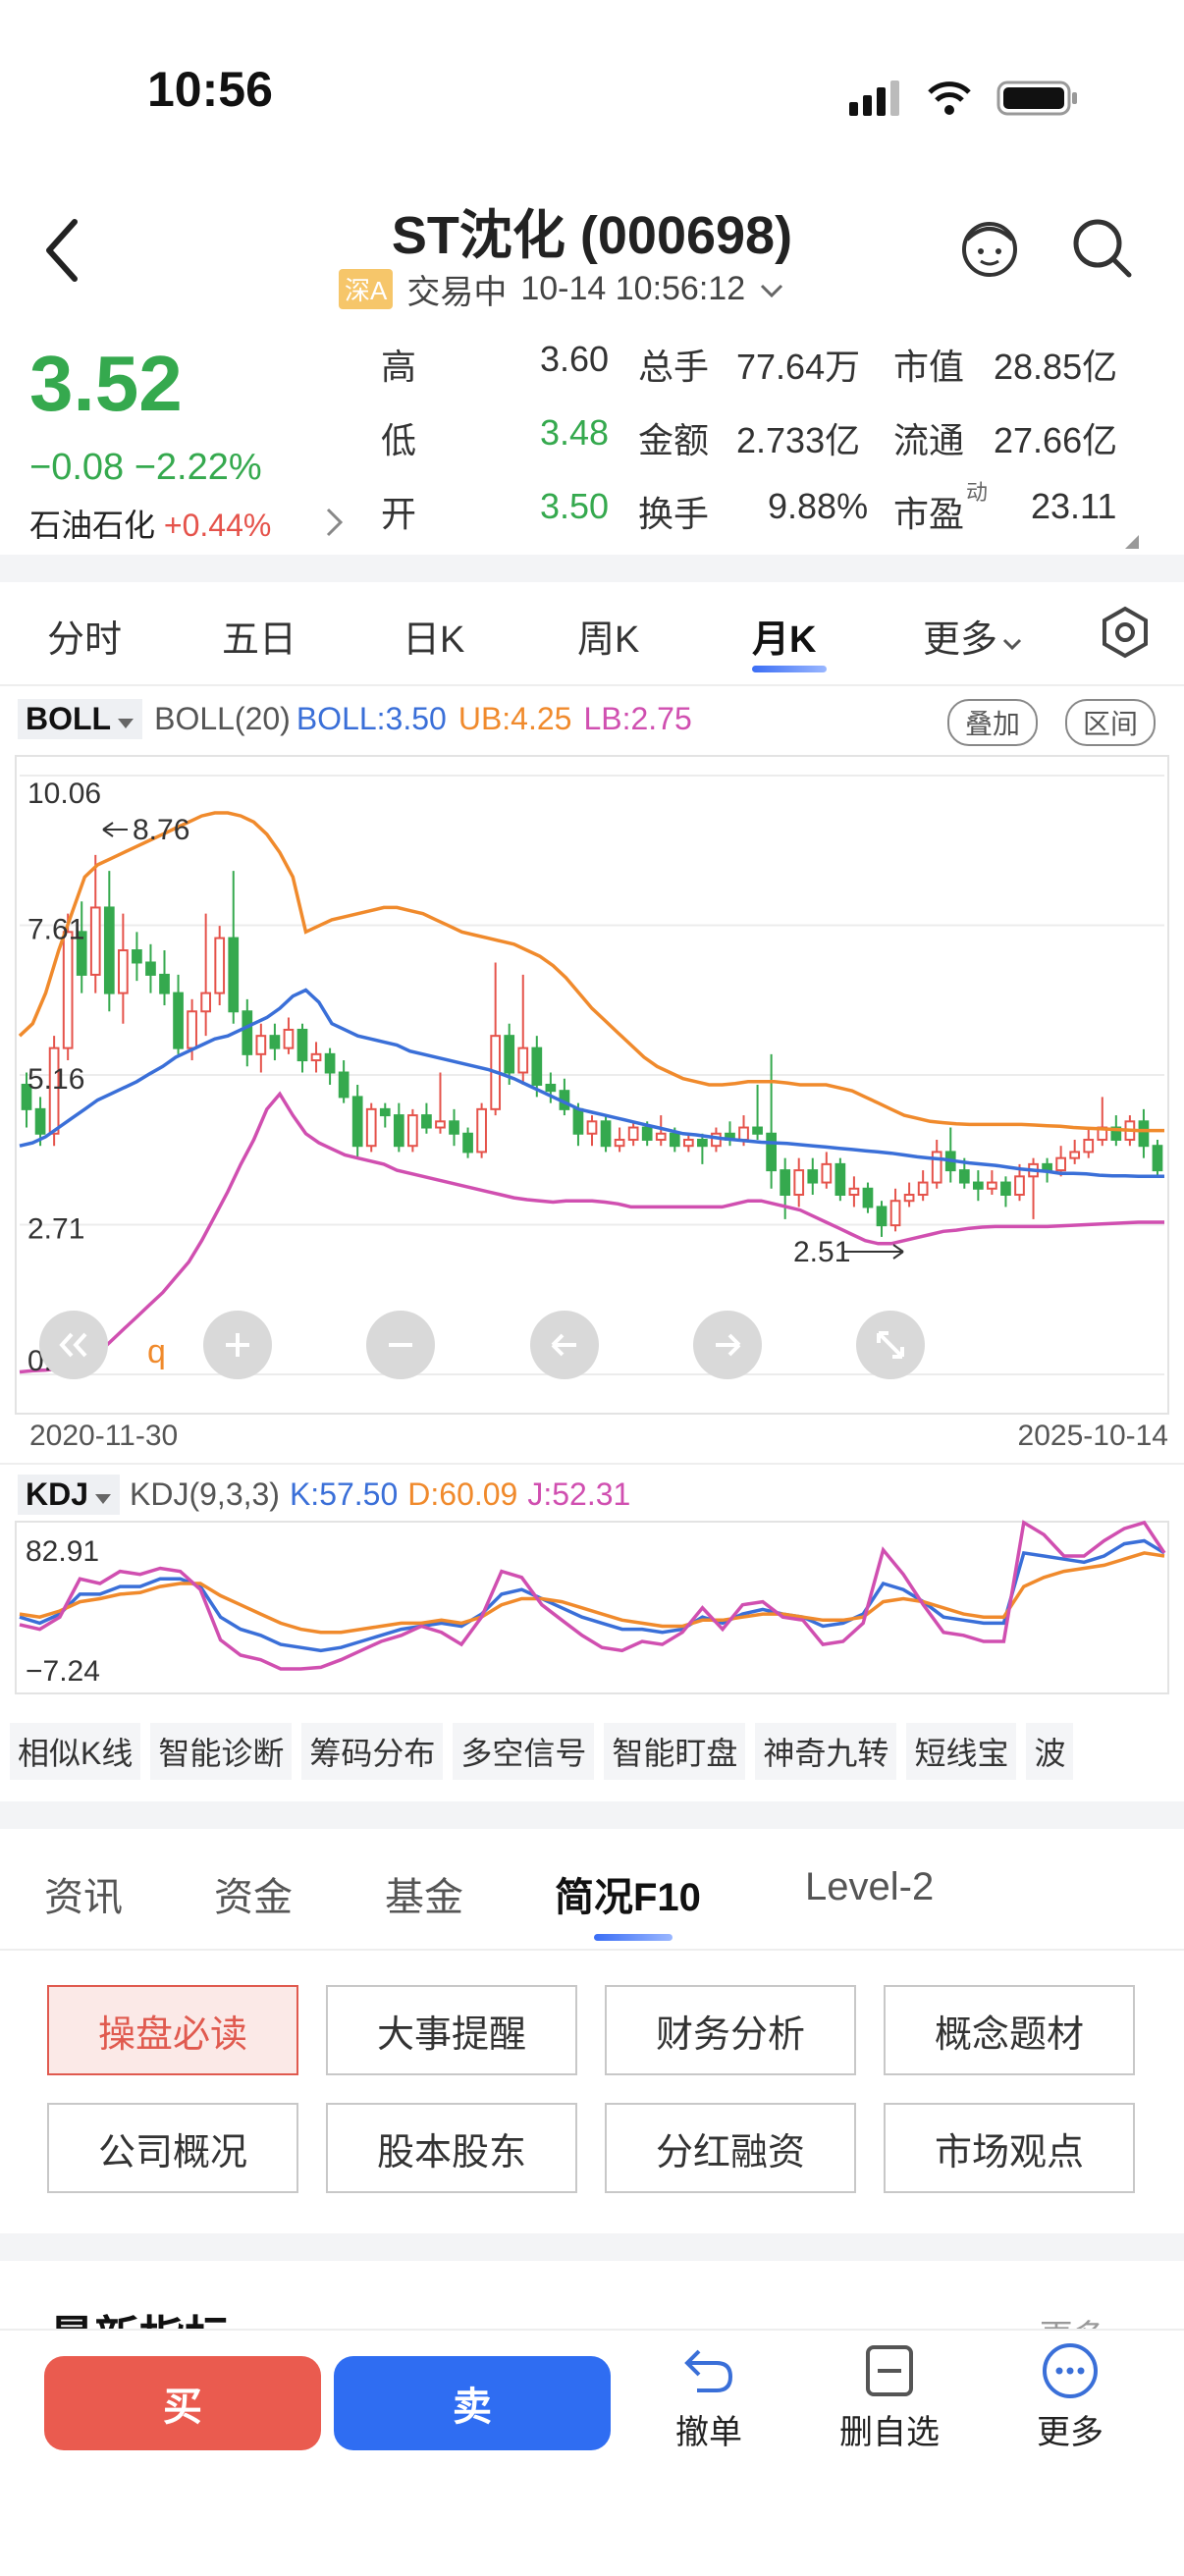 The width and height of the screenshot is (1184, 2576). I want to click on tab-news: 资讯, so click(83, 1893).